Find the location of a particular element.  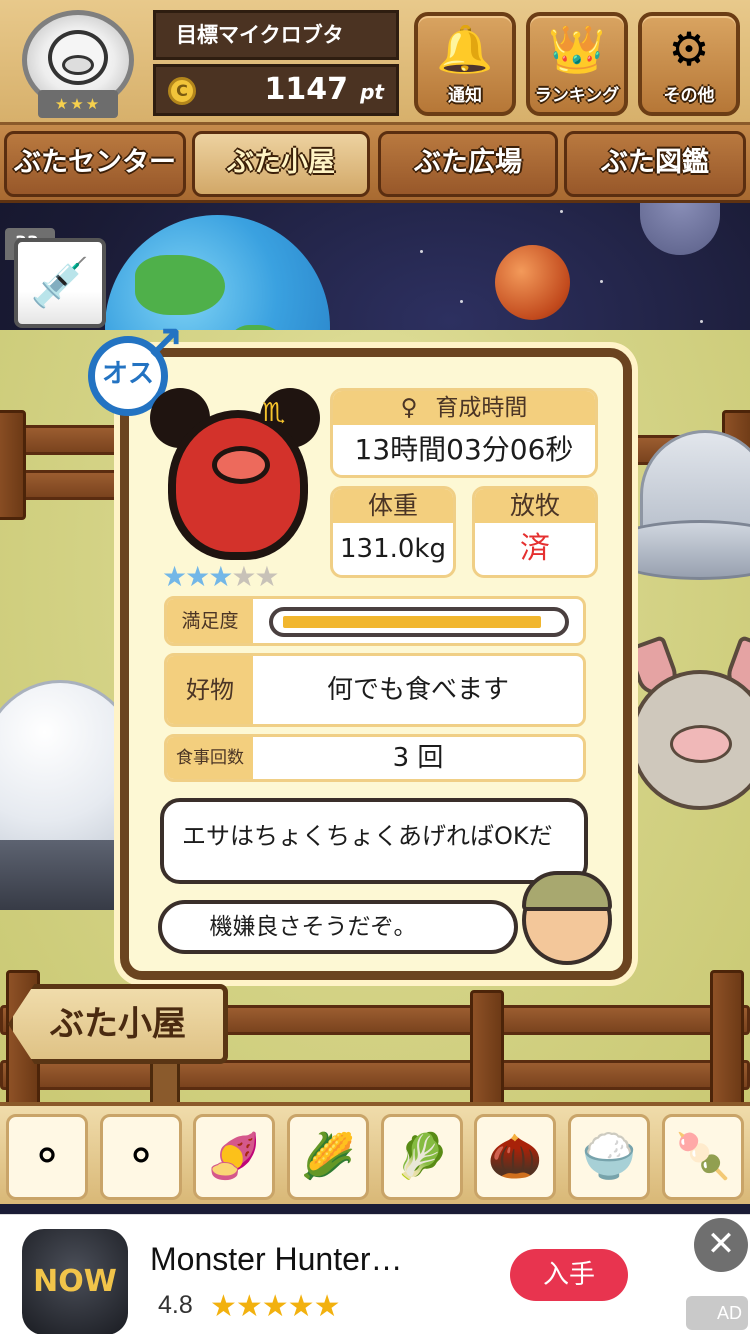

food-item-meatball-plate: 🍡 is located at coordinates (703, 1157).